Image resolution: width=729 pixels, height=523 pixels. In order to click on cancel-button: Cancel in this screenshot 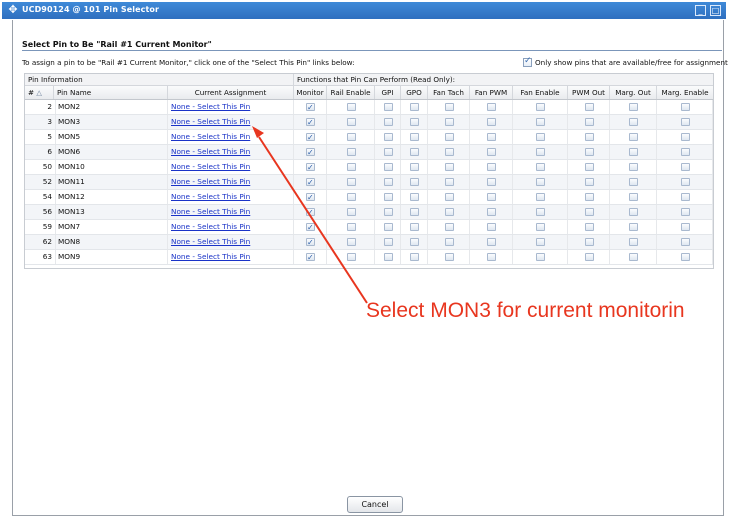, I will do `click(375, 504)`.